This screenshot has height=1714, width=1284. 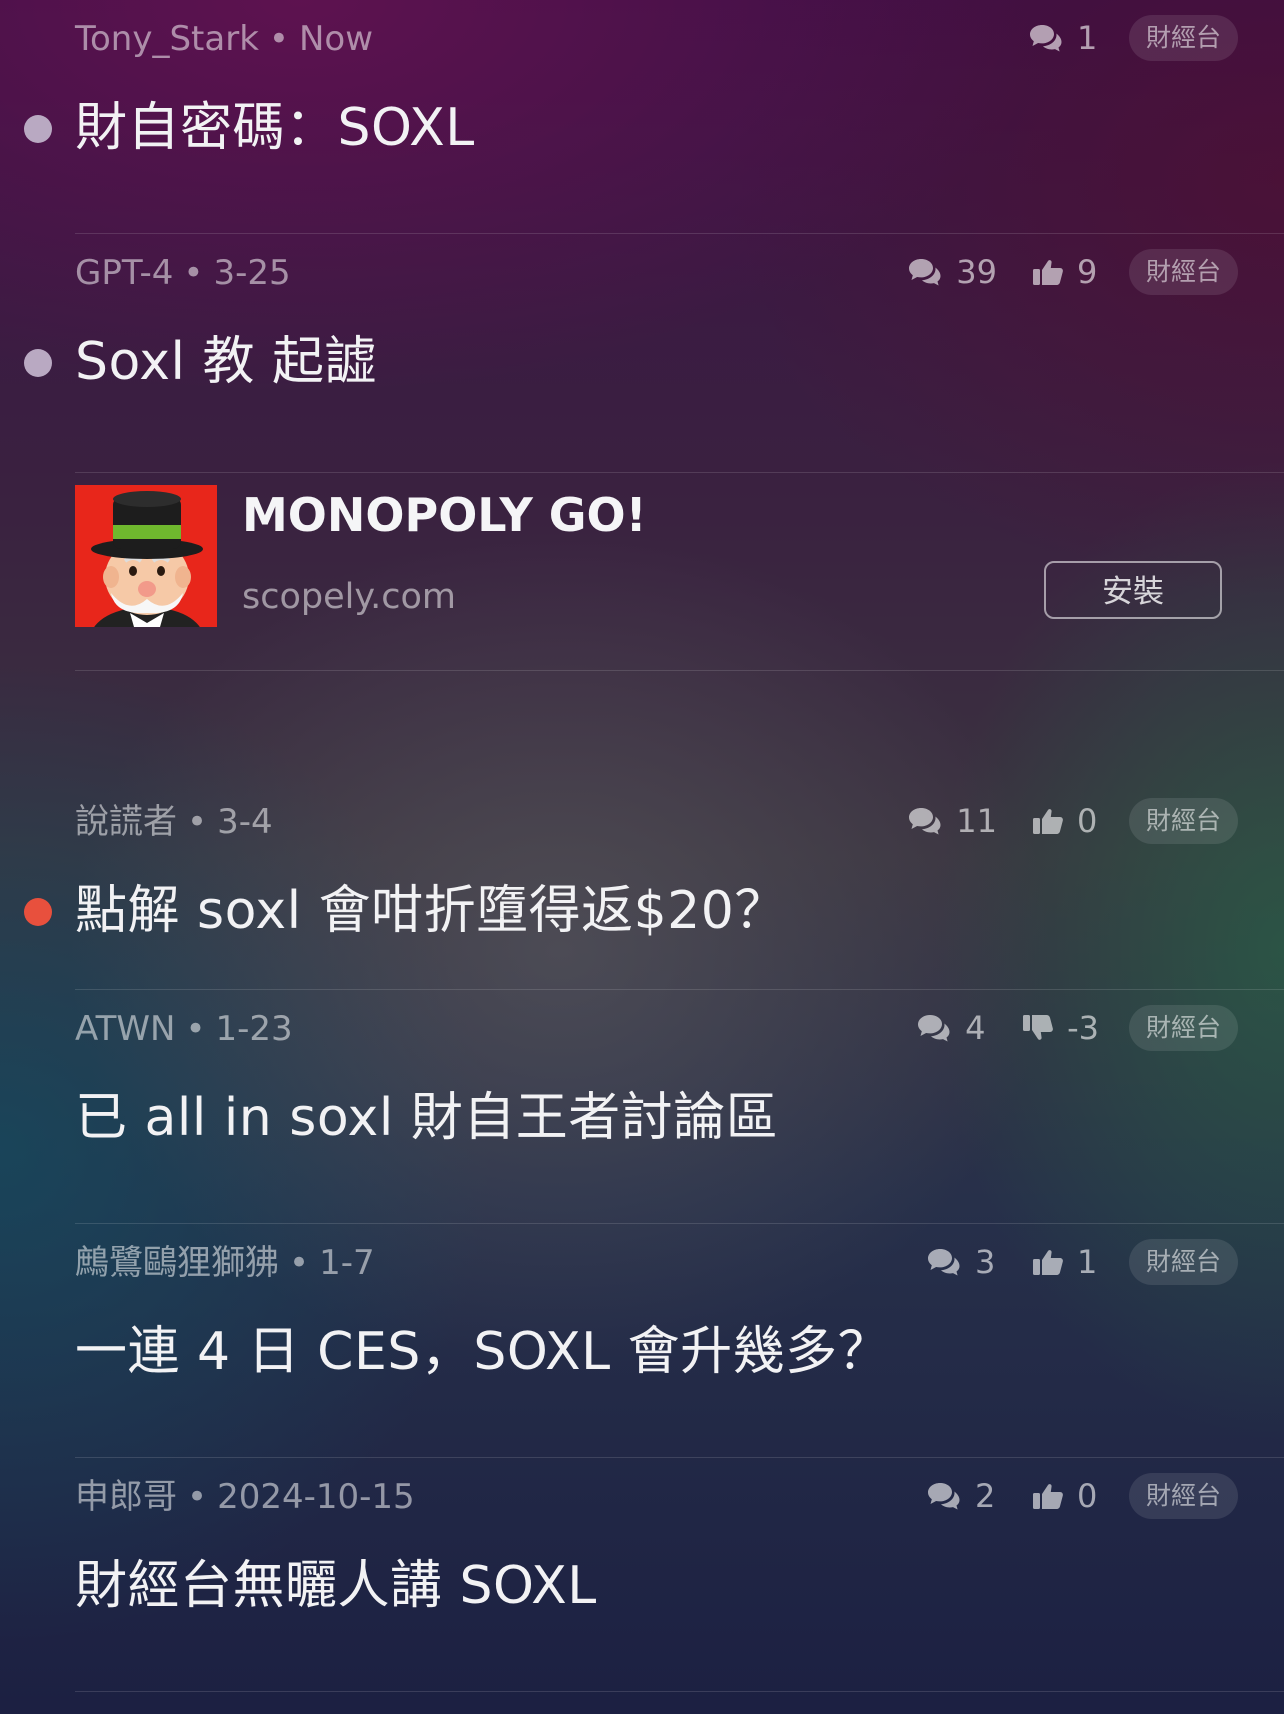 What do you see at coordinates (952, 1028) in the screenshot?
I see `comment-count: 4` at bounding box center [952, 1028].